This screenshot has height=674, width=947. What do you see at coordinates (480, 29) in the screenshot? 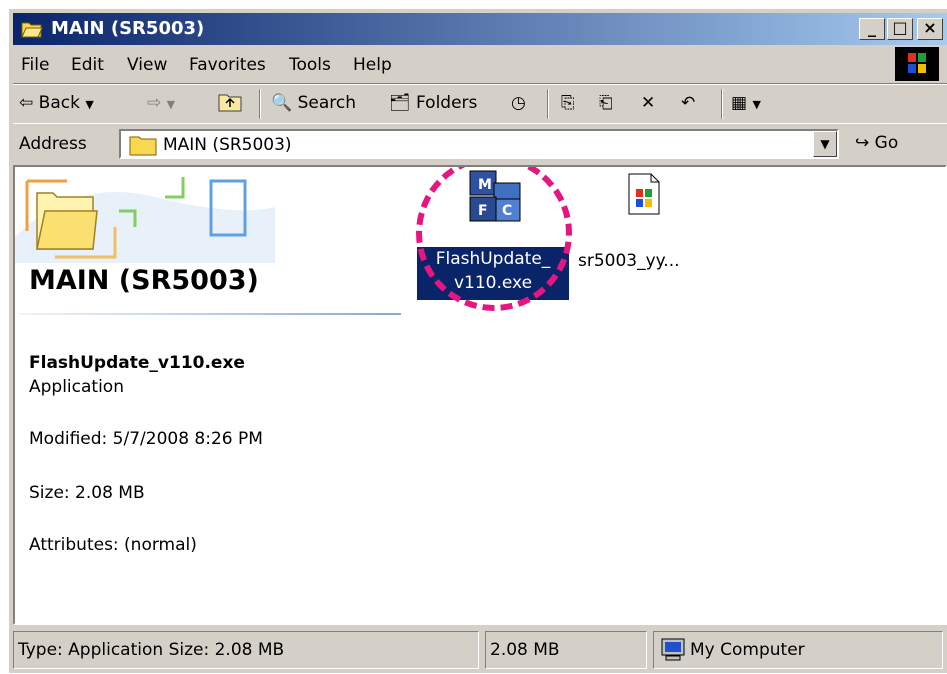
I see `title-bar: MAIN (SR5003) _ □ ×` at bounding box center [480, 29].